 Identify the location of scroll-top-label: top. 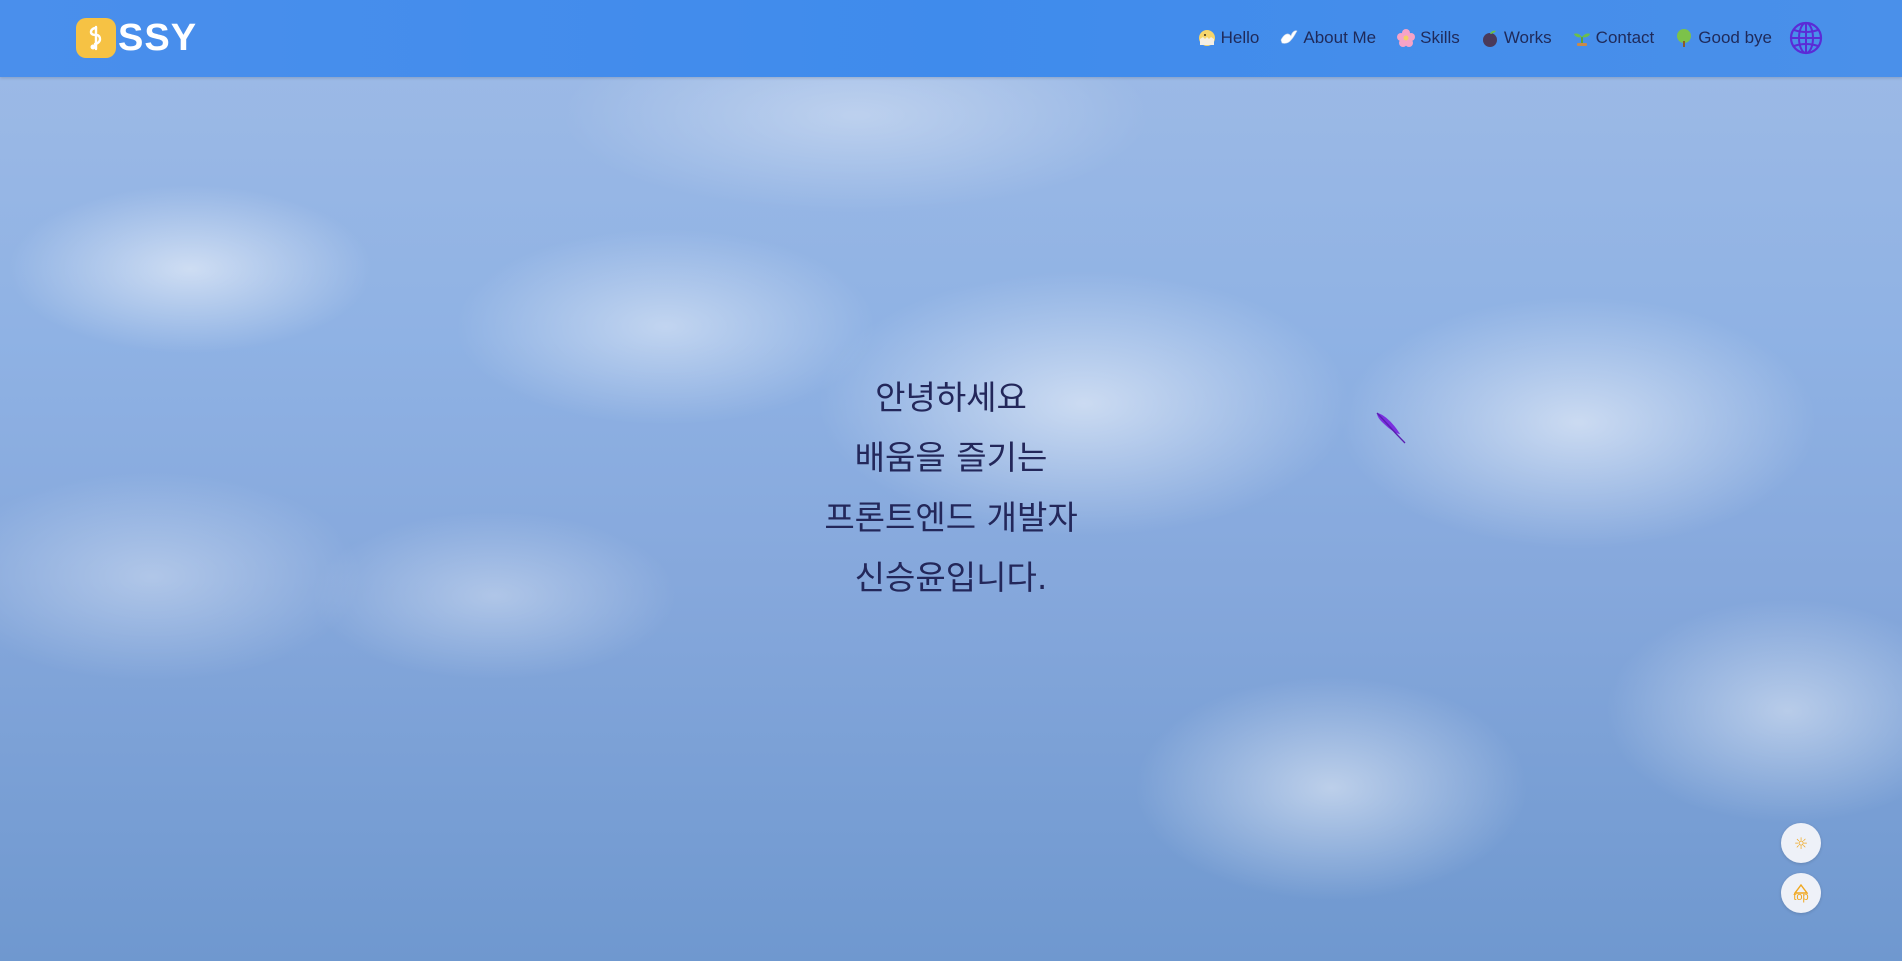
(1801, 896).